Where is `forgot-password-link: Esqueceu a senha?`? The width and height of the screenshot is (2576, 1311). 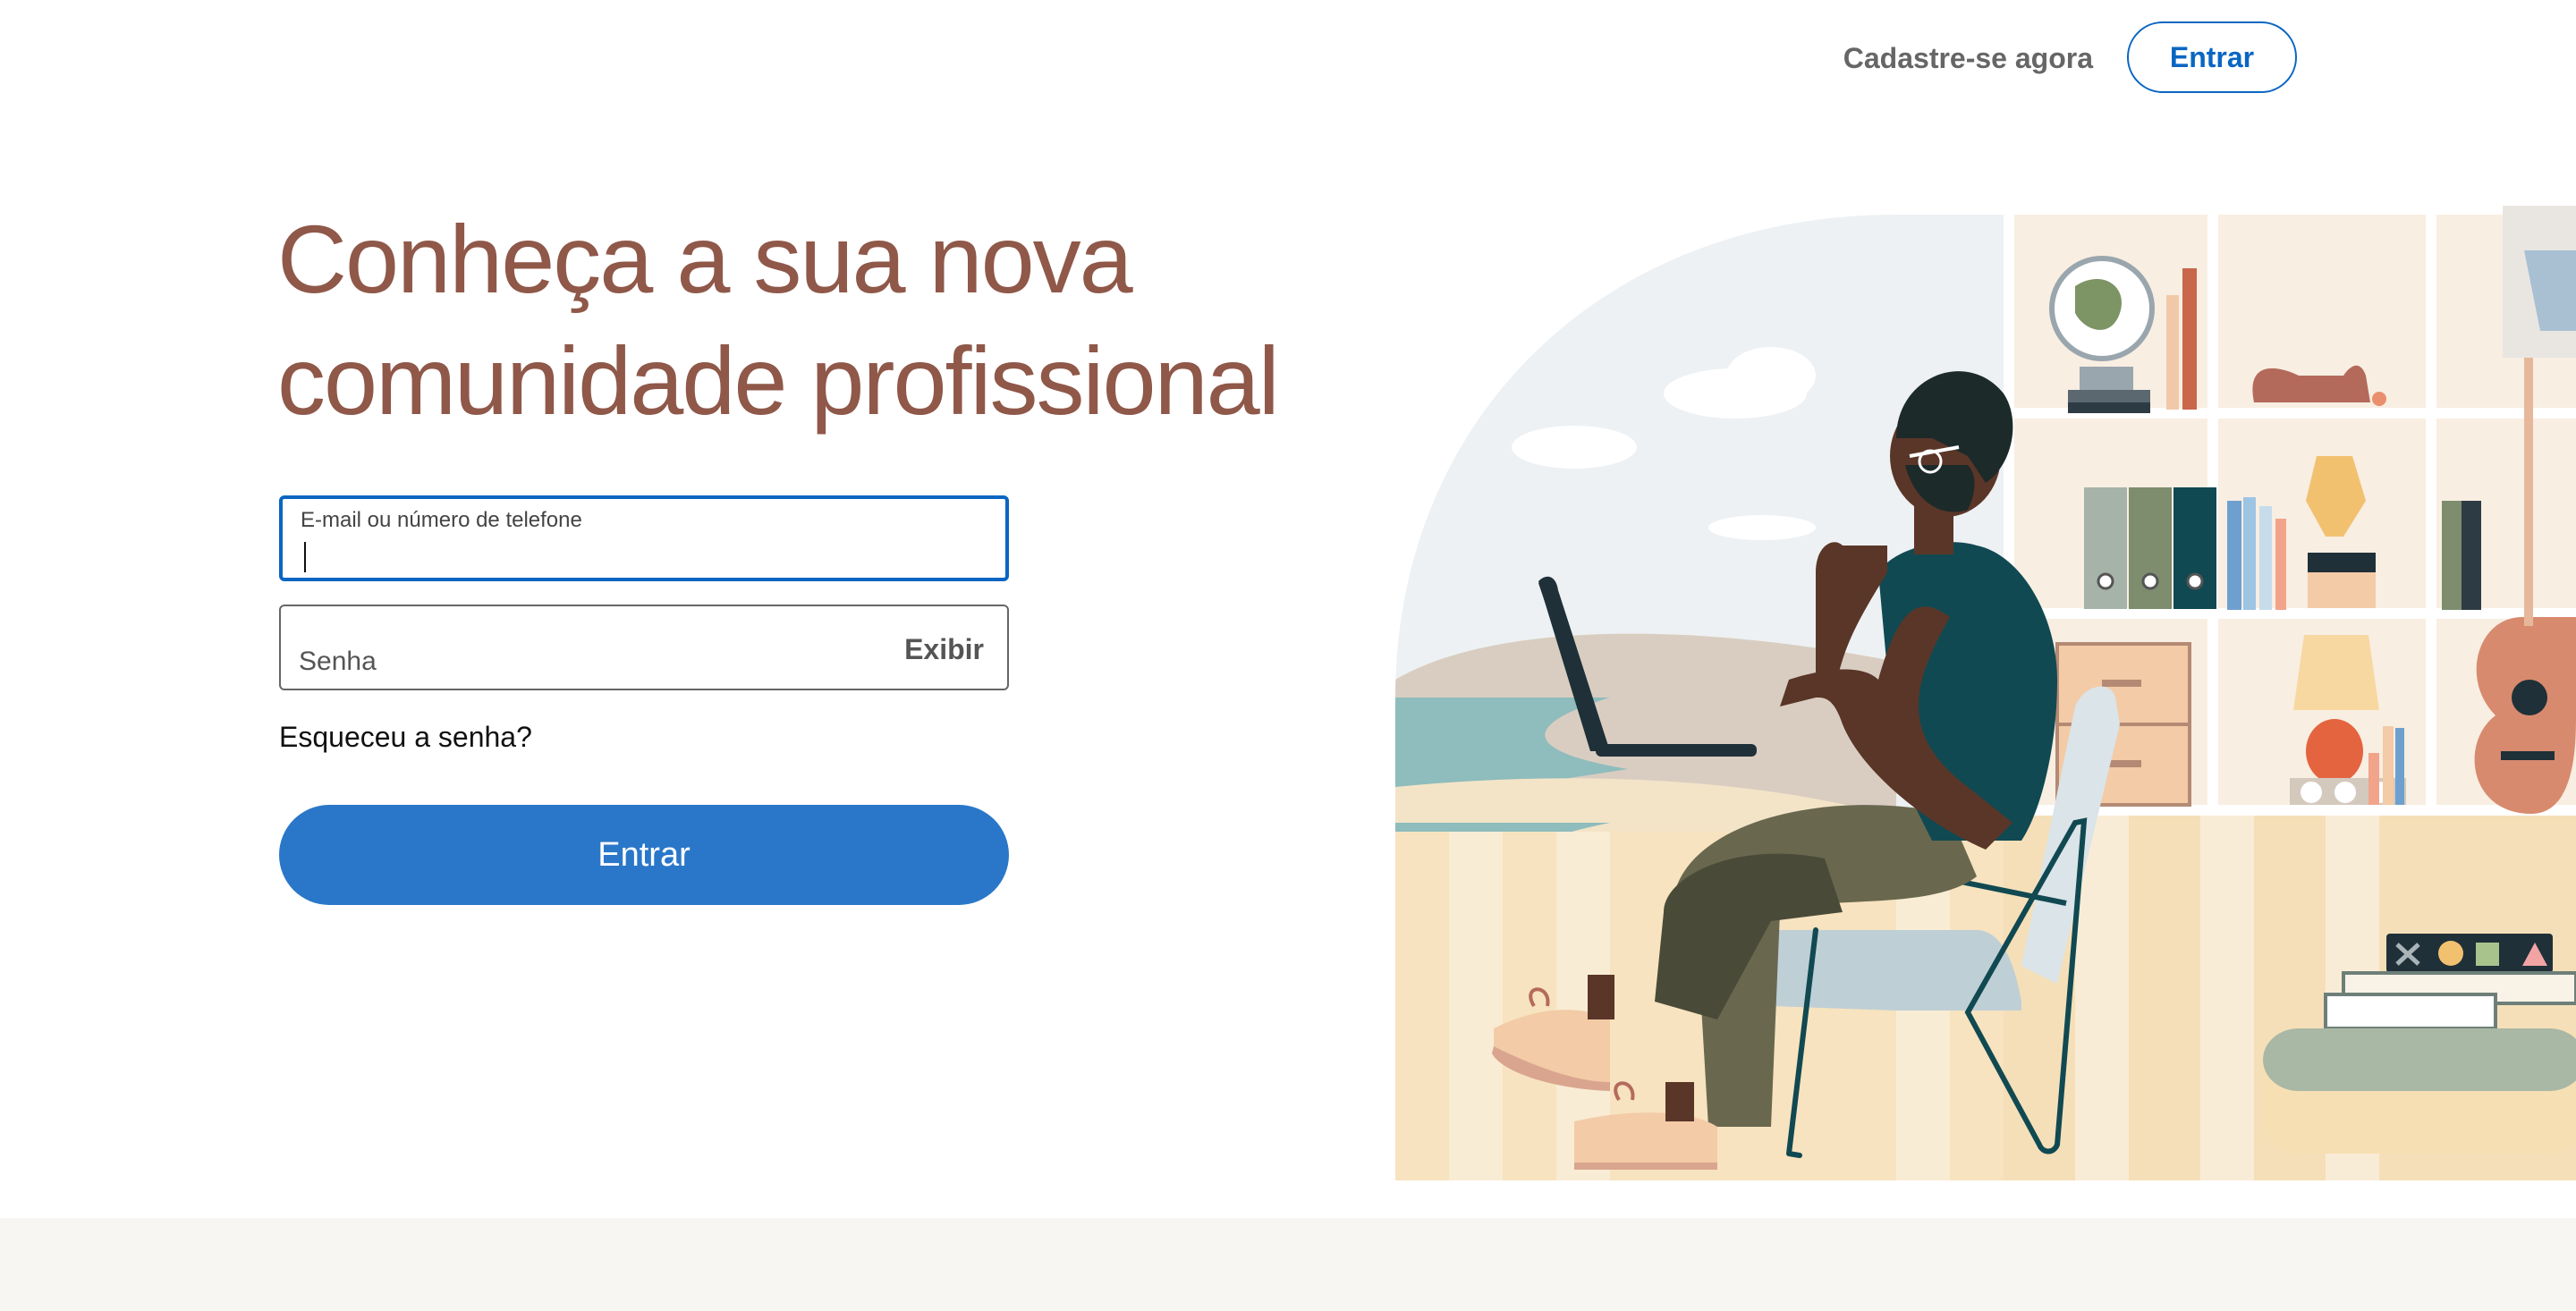
forgot-password-link: Esqueceu a senha? is located at coordinates (405, 737).